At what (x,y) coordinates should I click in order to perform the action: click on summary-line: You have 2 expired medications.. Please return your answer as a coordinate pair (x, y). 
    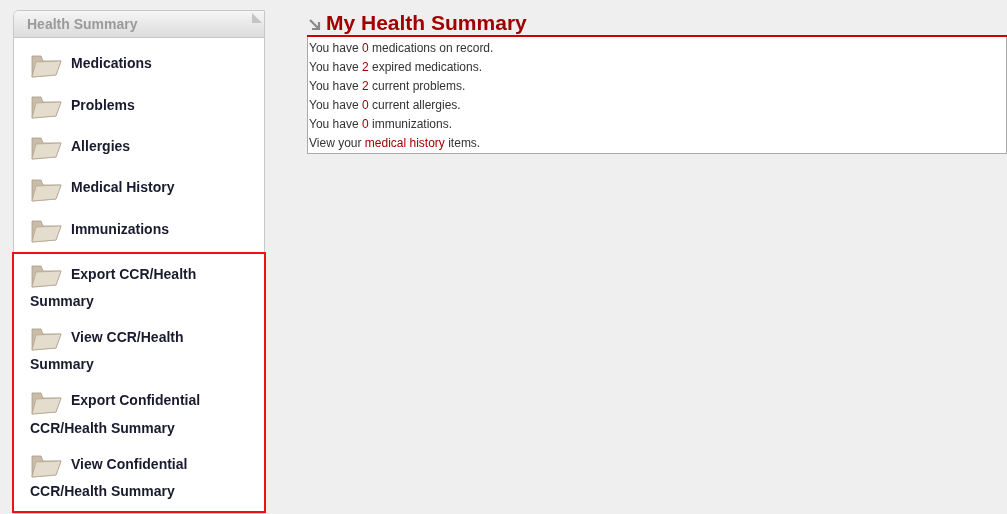
    Looking at the image, I should click on (396, 67).